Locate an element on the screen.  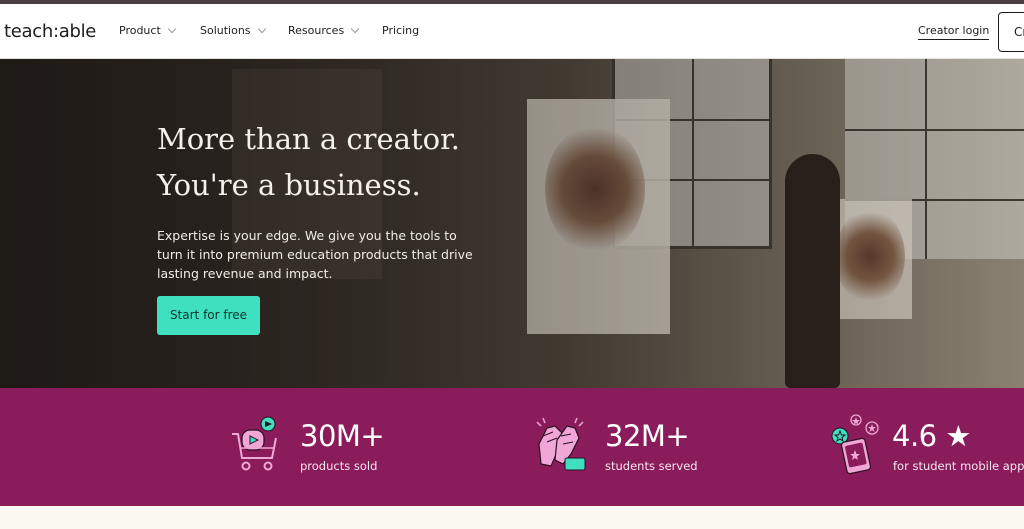
nav-item-product: Product is located at coordinates (148, 30).